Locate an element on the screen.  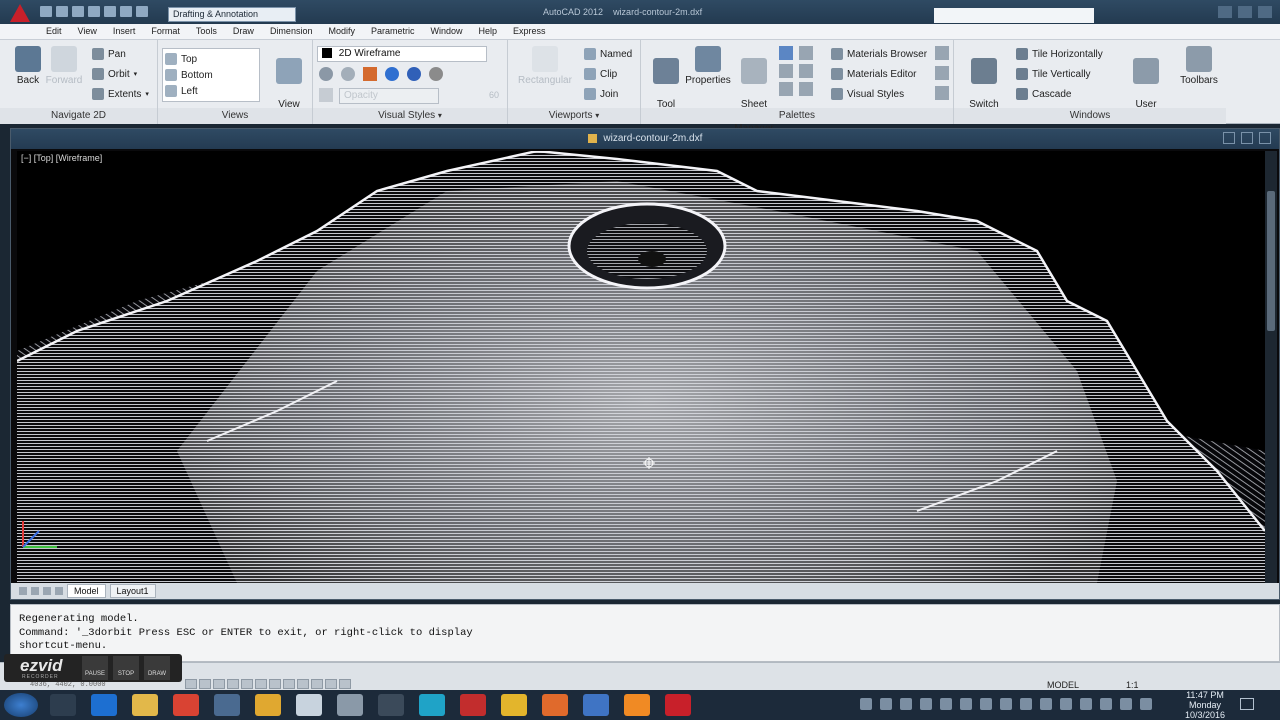
ducs-icon is located at coordinates (275, 684).